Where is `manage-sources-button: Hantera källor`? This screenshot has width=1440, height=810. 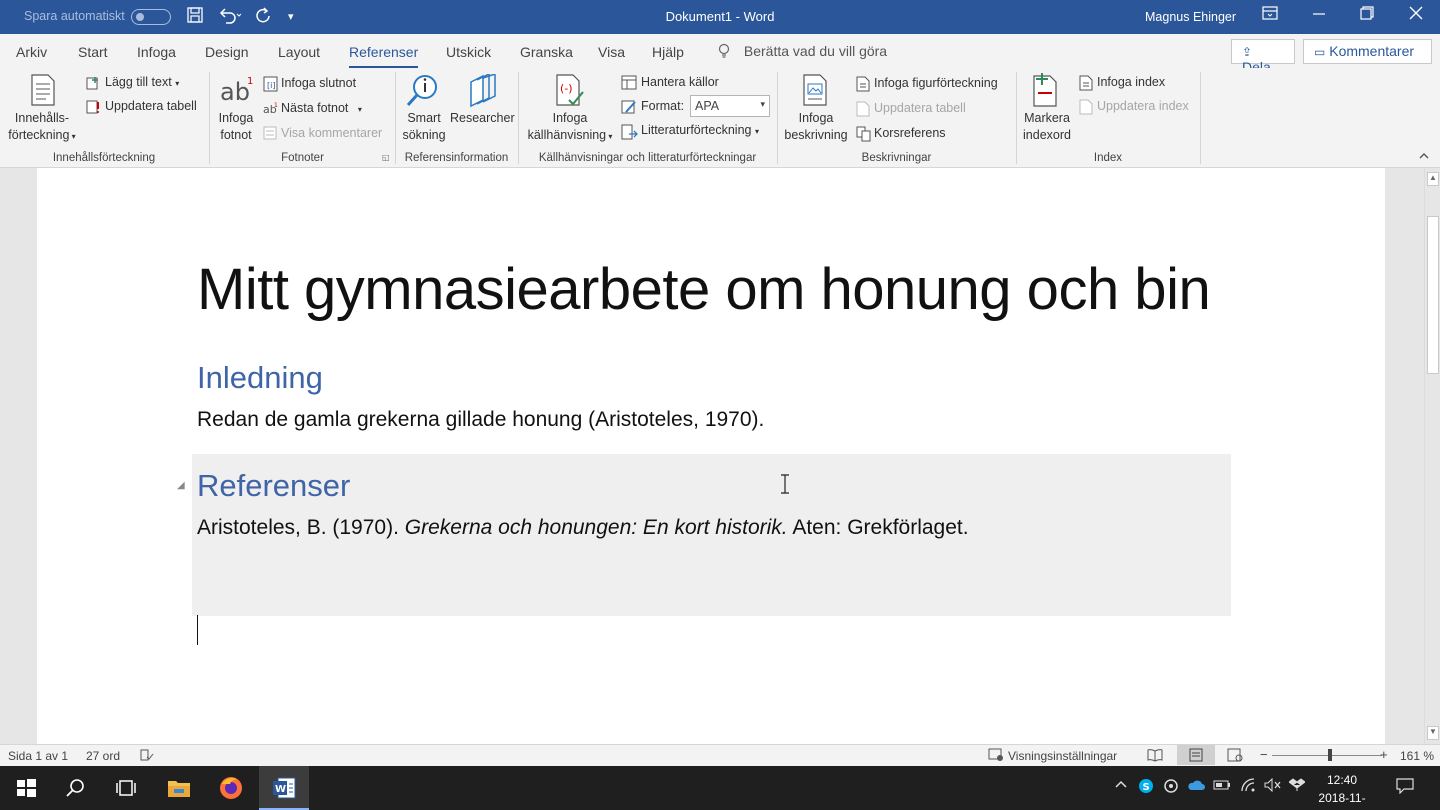
manage-sources-button: Hantera källor is located at coordinates (680, 82).